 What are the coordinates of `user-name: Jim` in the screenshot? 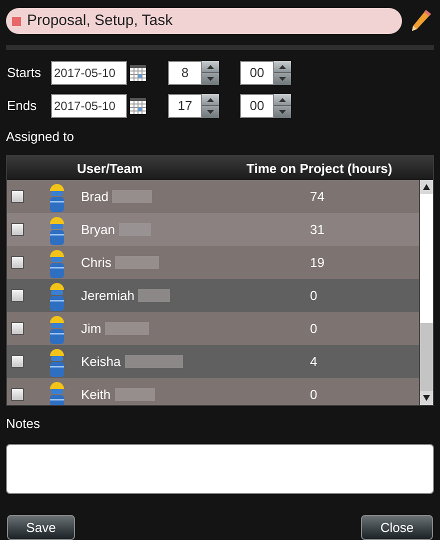 It's located at (91, 329).